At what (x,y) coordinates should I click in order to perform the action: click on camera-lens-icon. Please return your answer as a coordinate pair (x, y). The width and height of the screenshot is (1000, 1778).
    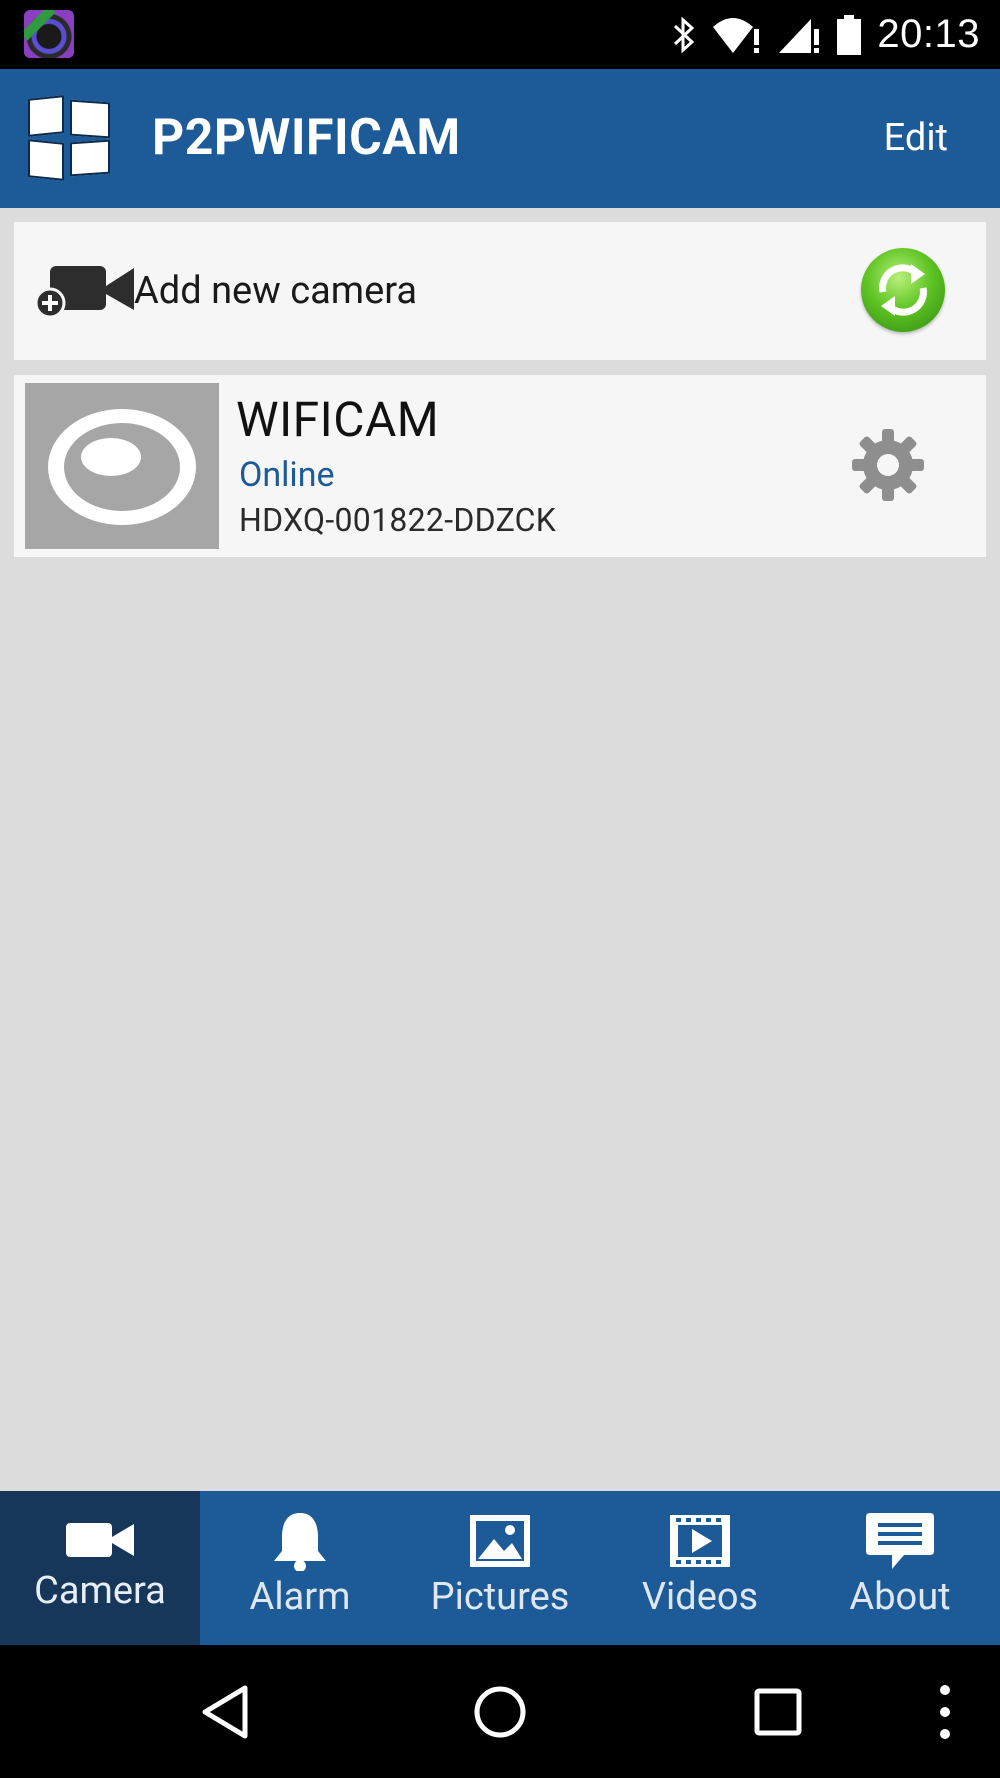
    Looking at the image, I should click on (122, 467).